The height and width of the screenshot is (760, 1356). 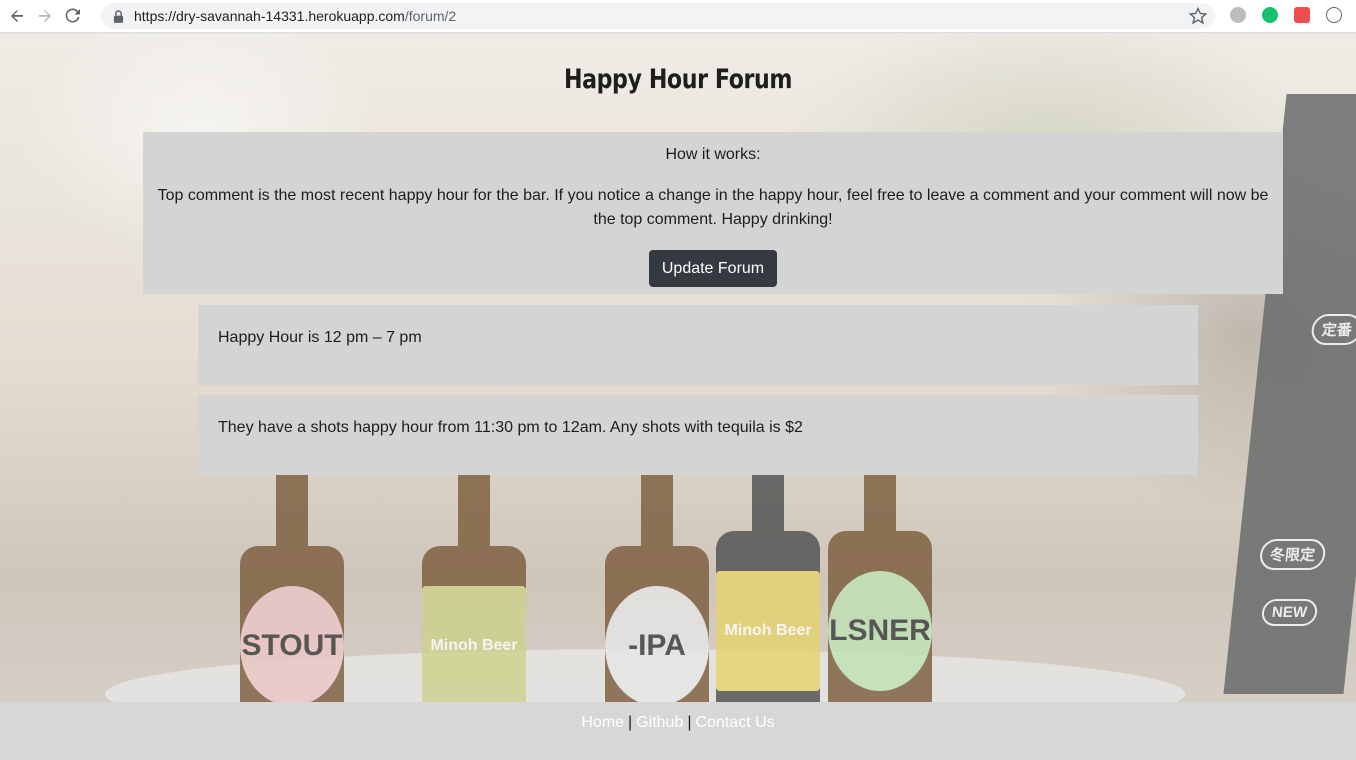 I want to click on comment-card: Happy Hour is 12 pm – 7 pm, so click(x=698, y=345).